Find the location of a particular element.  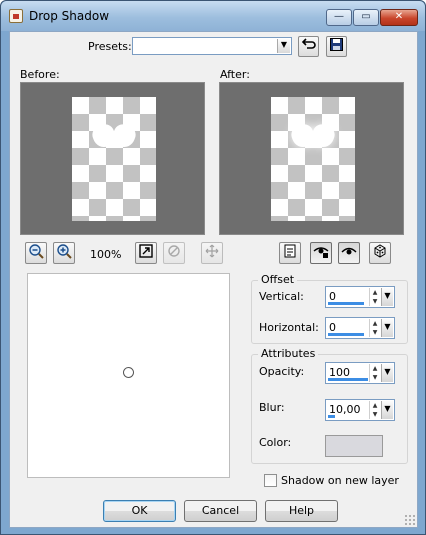

zoom-out-icon is located at coordinates (36, 253).